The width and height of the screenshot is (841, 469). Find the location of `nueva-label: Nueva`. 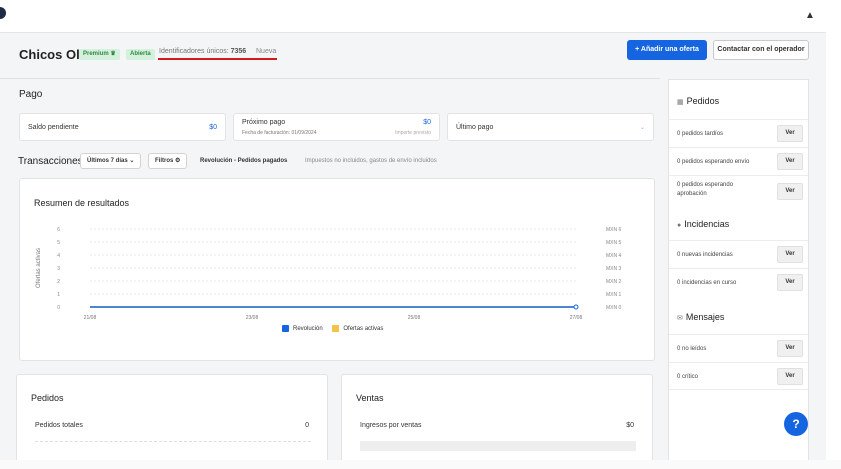

nueva-label: Nueva is located at coordinates (266, 51).